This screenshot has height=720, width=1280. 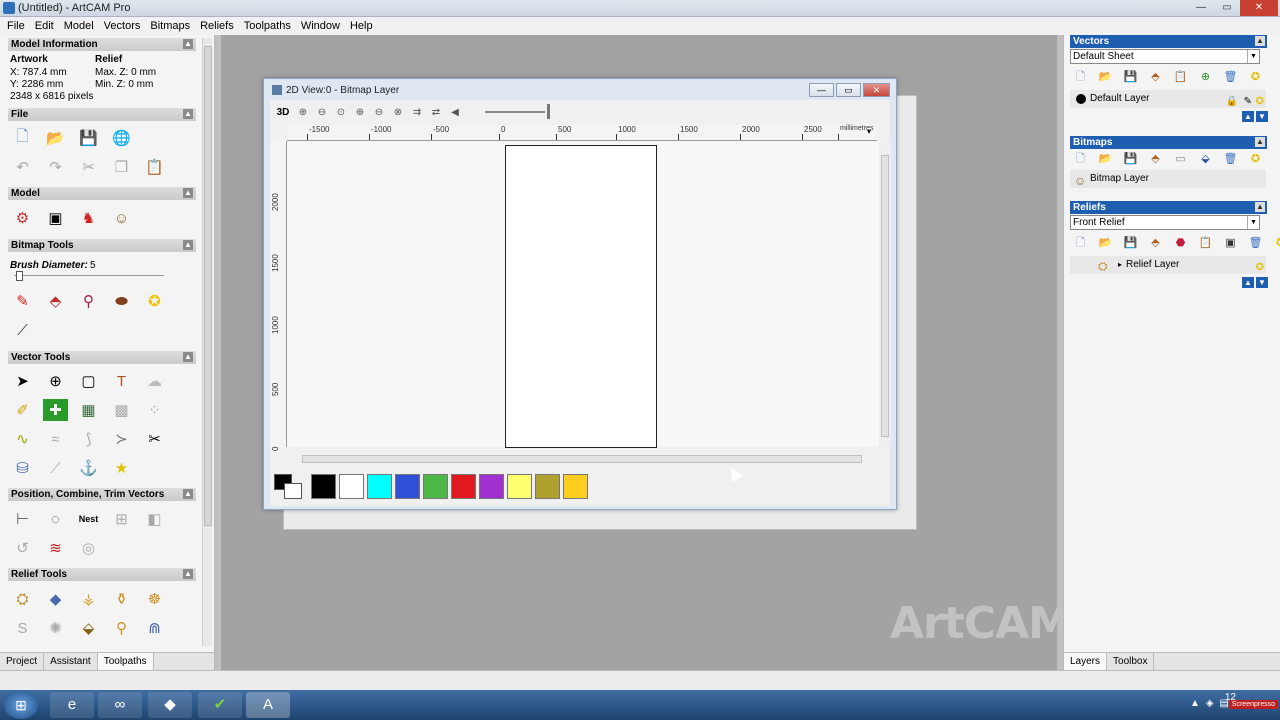 I want to click on cut-vector-icon: ✂, so click(x=154, y=439).